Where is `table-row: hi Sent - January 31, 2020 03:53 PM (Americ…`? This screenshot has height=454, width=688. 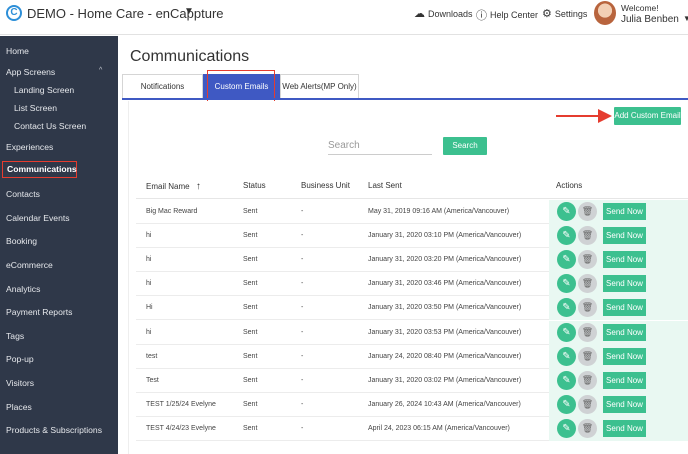 table-row: hi Sent - January 31, 2020 03:53 PM (Americ… is located at coordinates (412, 332).